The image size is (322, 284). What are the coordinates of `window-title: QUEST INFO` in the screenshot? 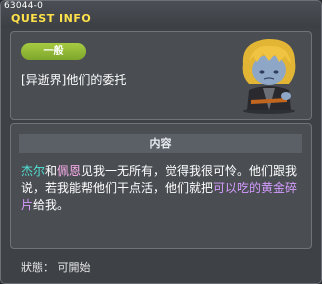 It's located at (51, 18).